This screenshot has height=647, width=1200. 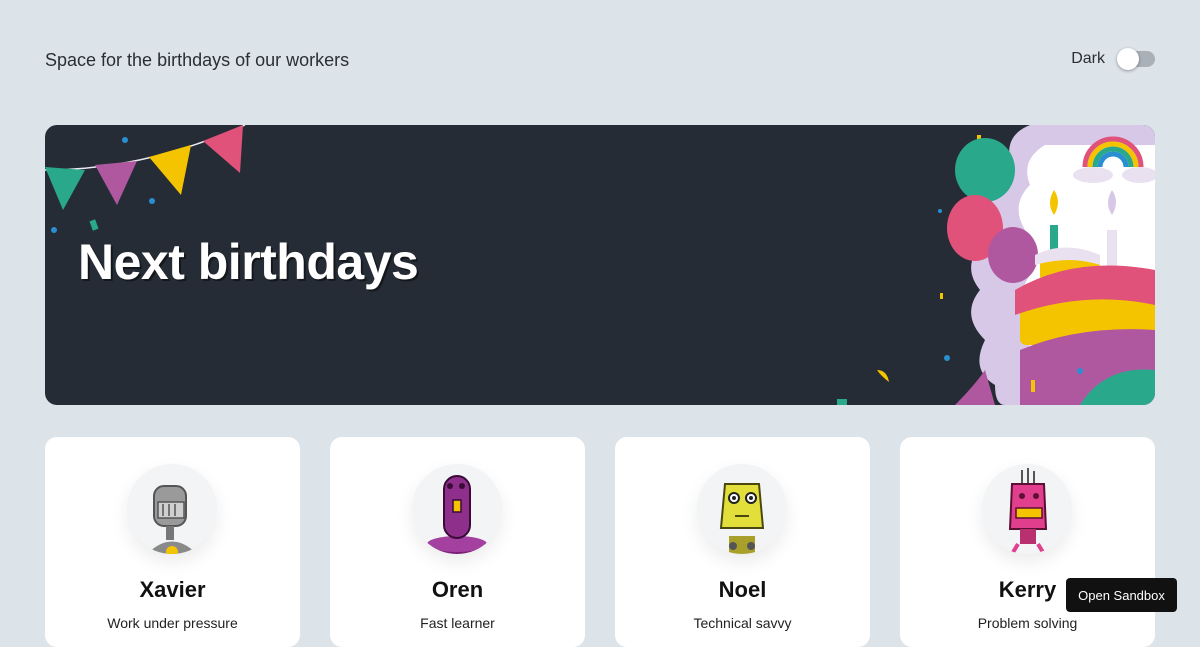 I want to click on pink-robot-icon, so click(x=1027, y=509).